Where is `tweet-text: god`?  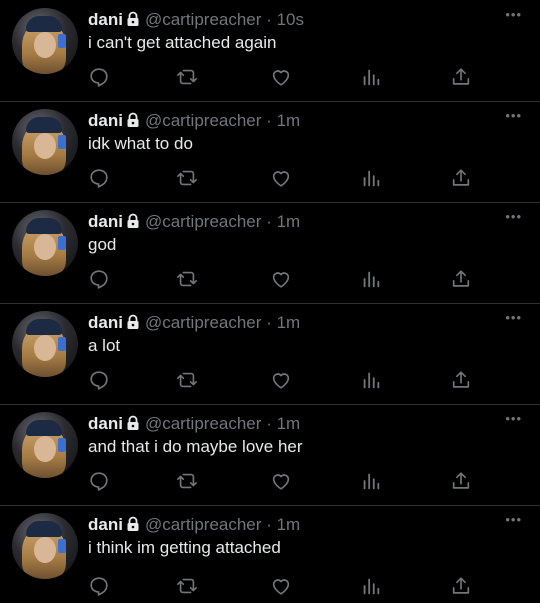 tweet-text: god is located at coordinates (102, 244).